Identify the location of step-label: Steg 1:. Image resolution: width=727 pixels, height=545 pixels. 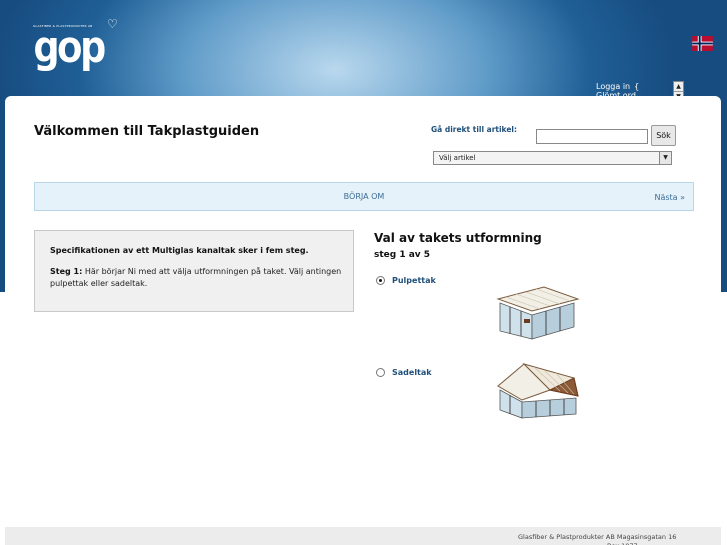
(66, 271).